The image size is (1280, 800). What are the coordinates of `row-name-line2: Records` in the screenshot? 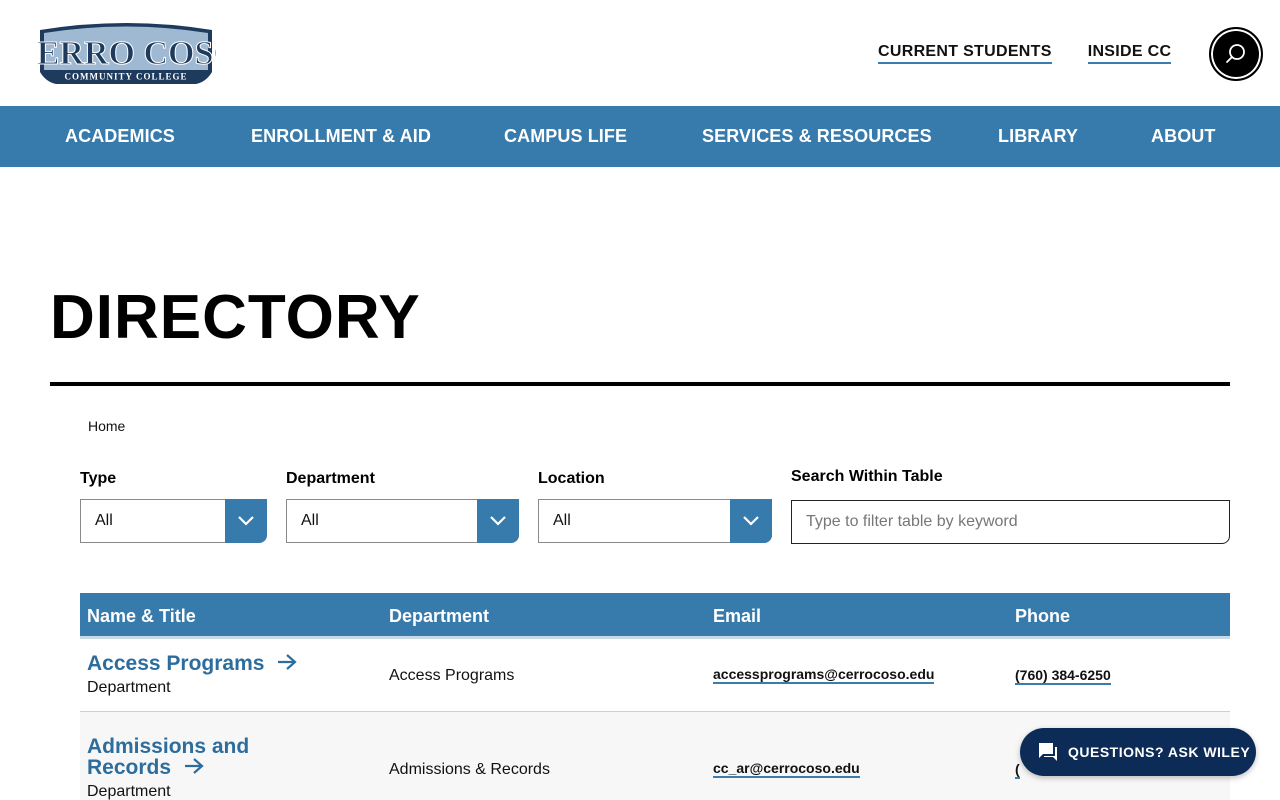 It's located at (129, 767).